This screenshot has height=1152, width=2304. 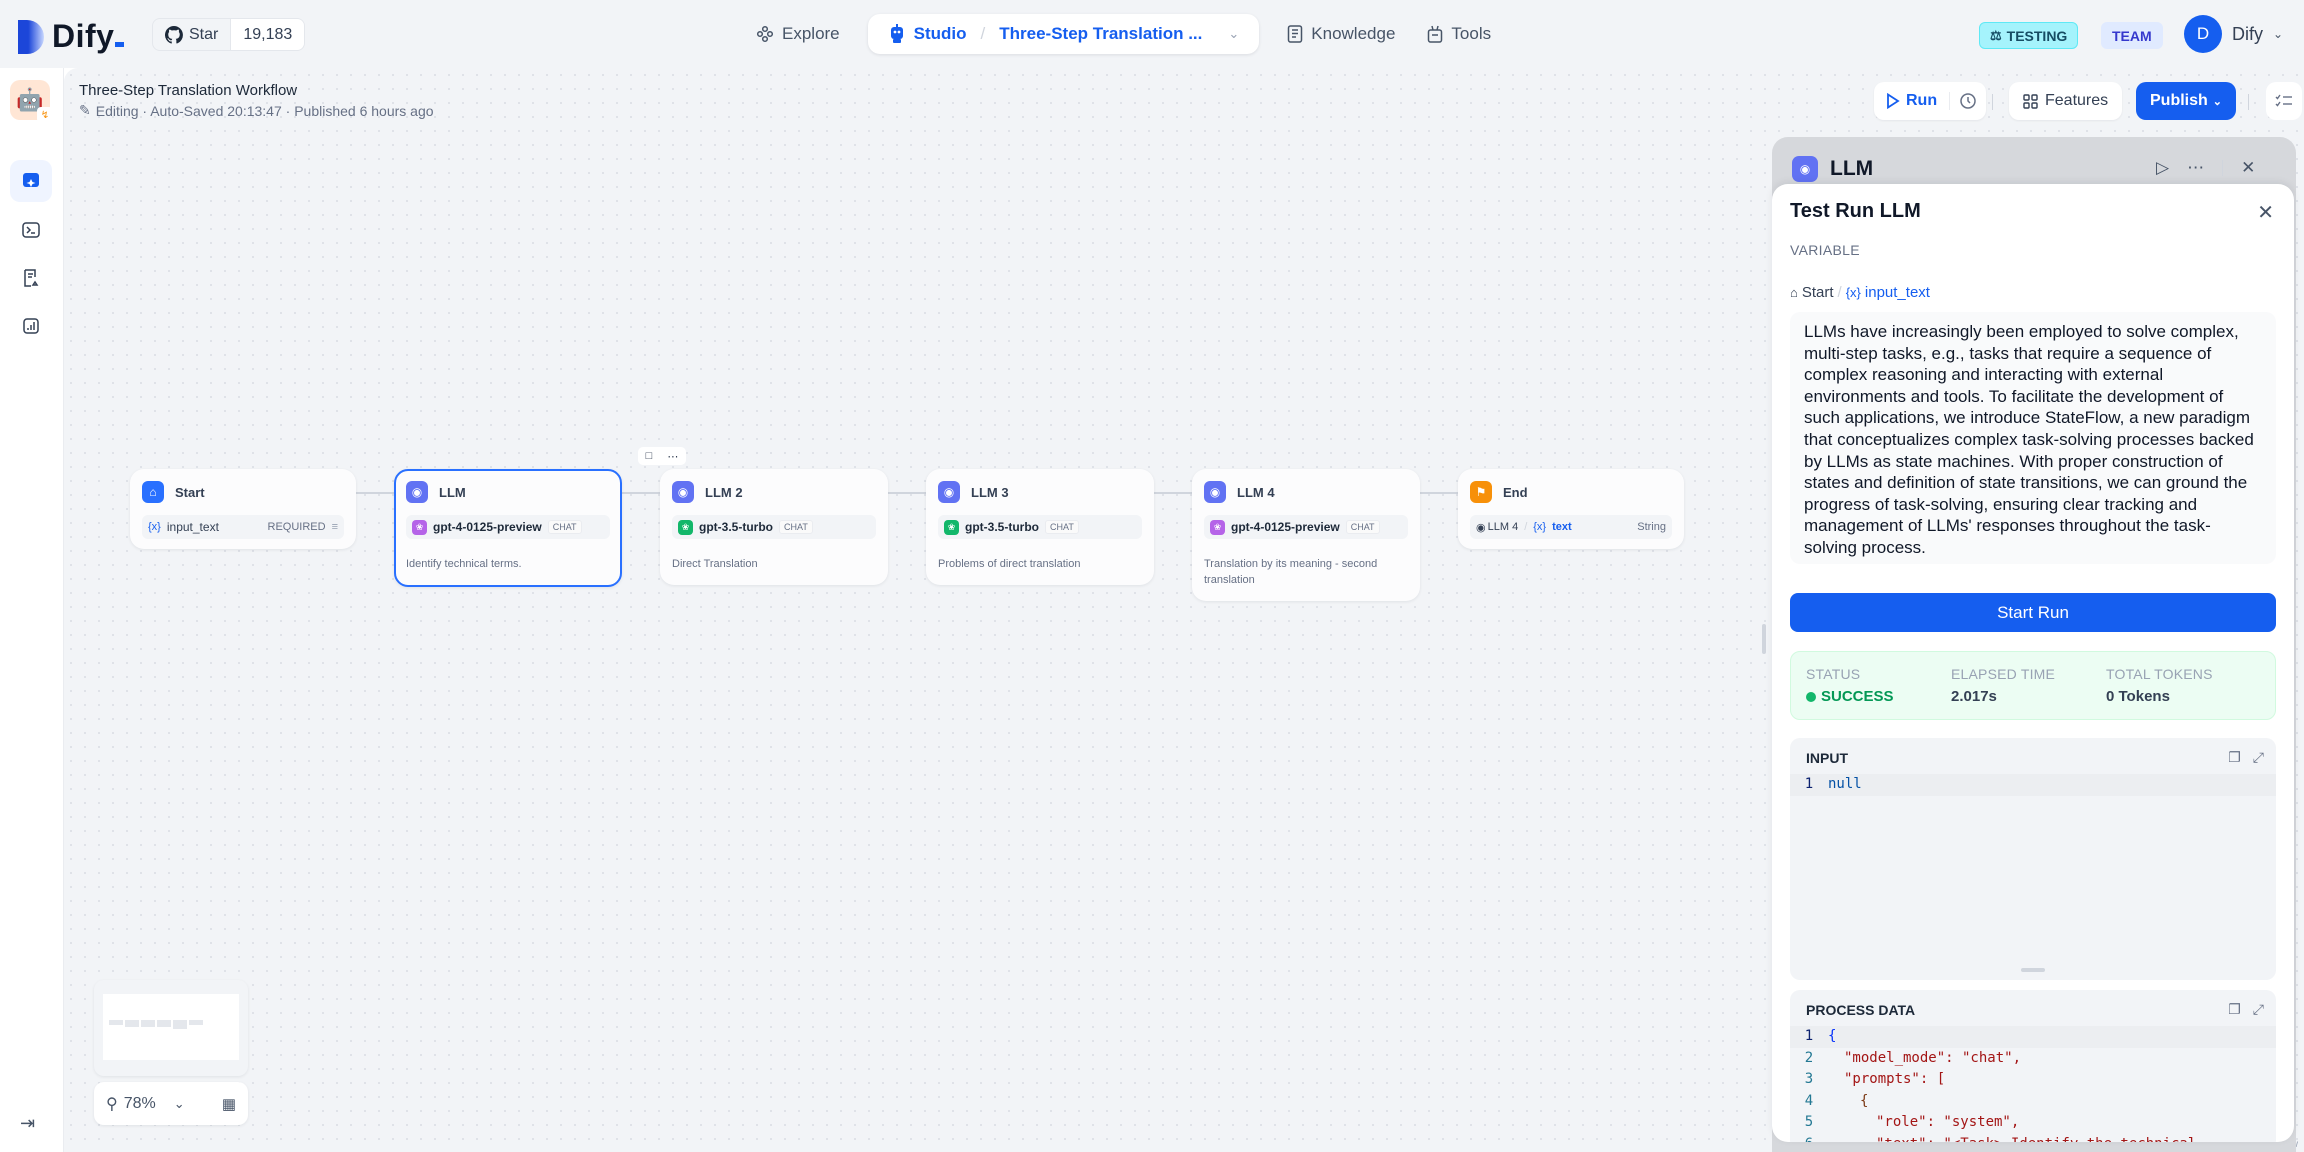 What do you see at coordinates (243, 509) in the screenshot?
I see `node-start: ⌂ Start {x} input_text REQUIRED ≡` at bounding box center [243, 509].